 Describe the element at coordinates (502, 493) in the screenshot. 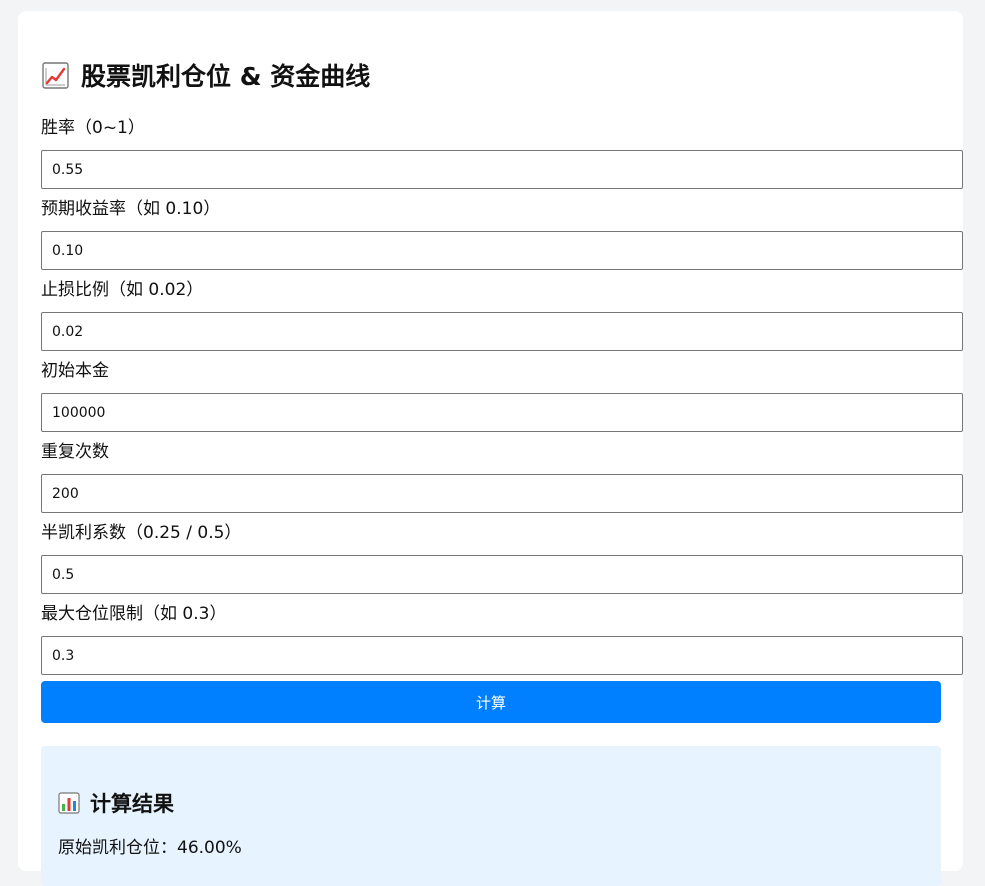

I see `repeat-count-input` at that location.